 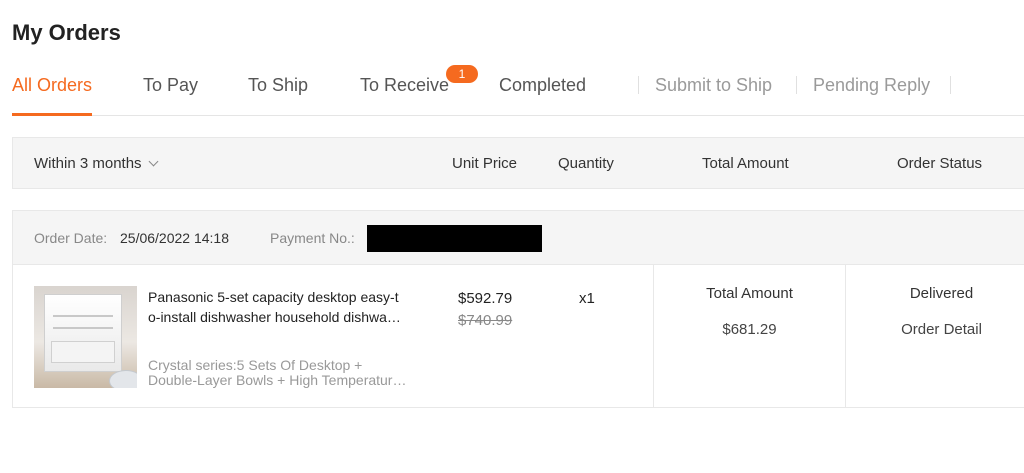 What do you see at coordinates (745, 163) in the screenshot?
I see `header-total-amount: Total Amount` at bounding box center [745, 163].